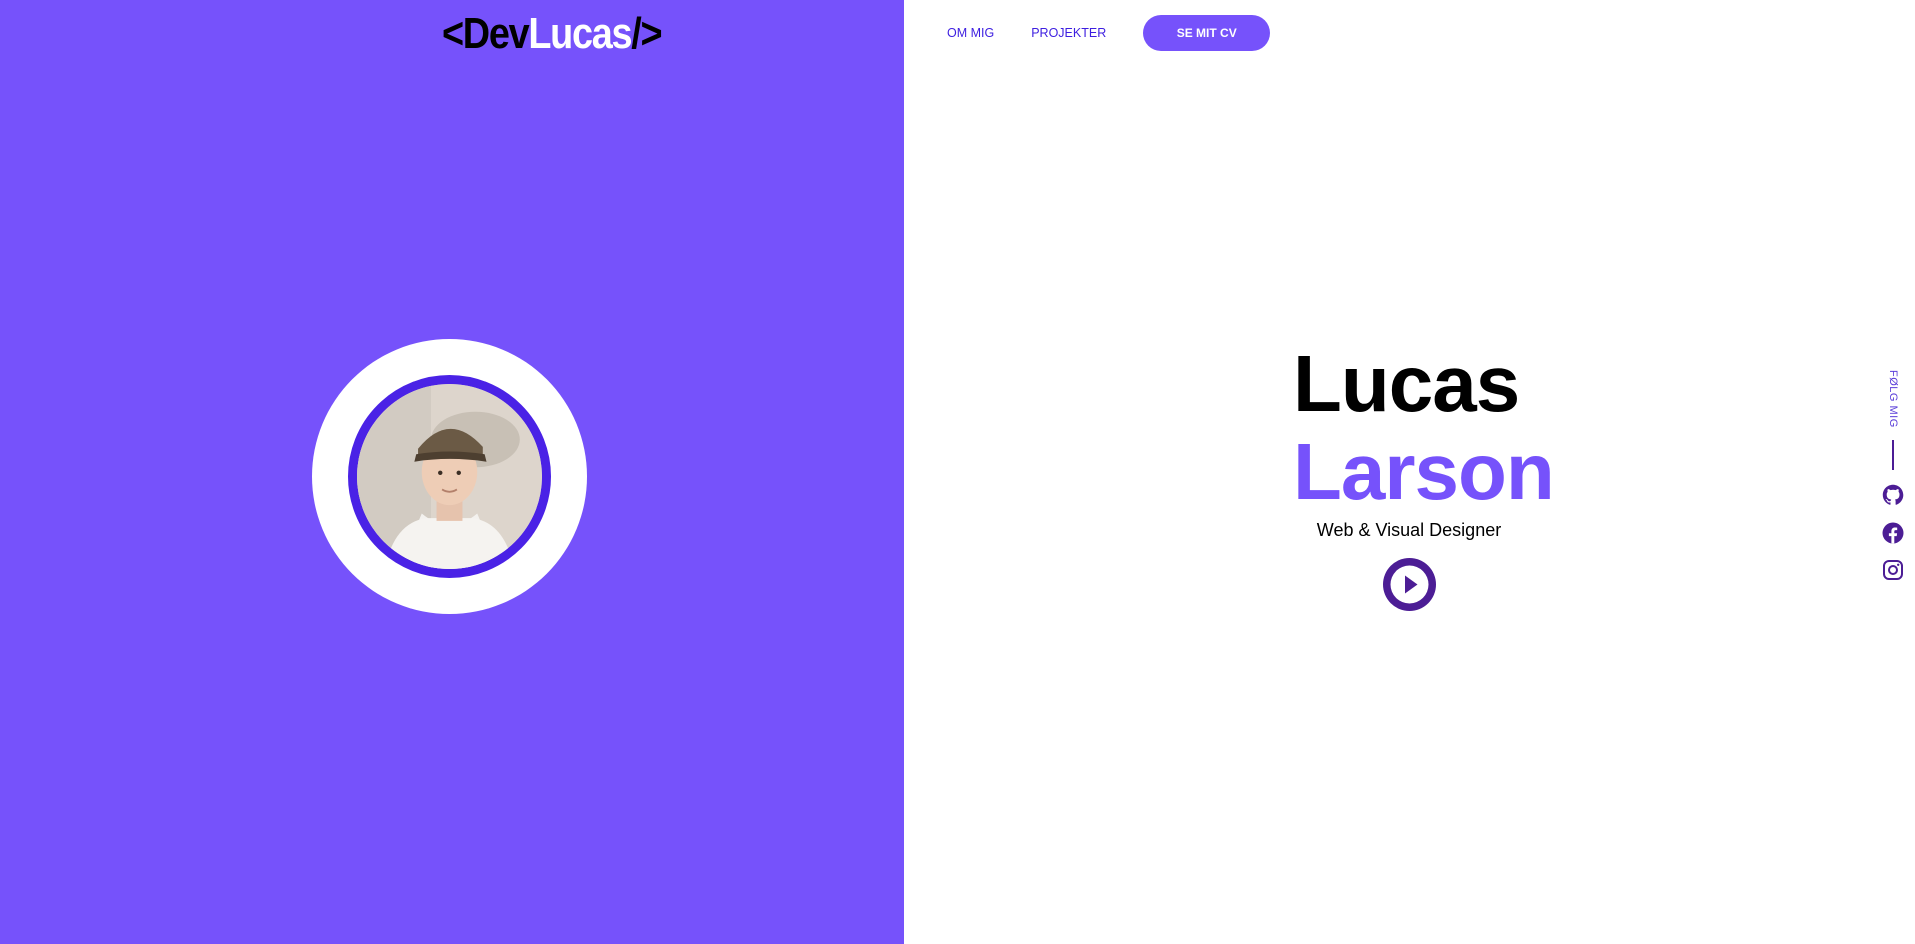  I want to click on logo-part-name: Lucas, so click(580, 33).